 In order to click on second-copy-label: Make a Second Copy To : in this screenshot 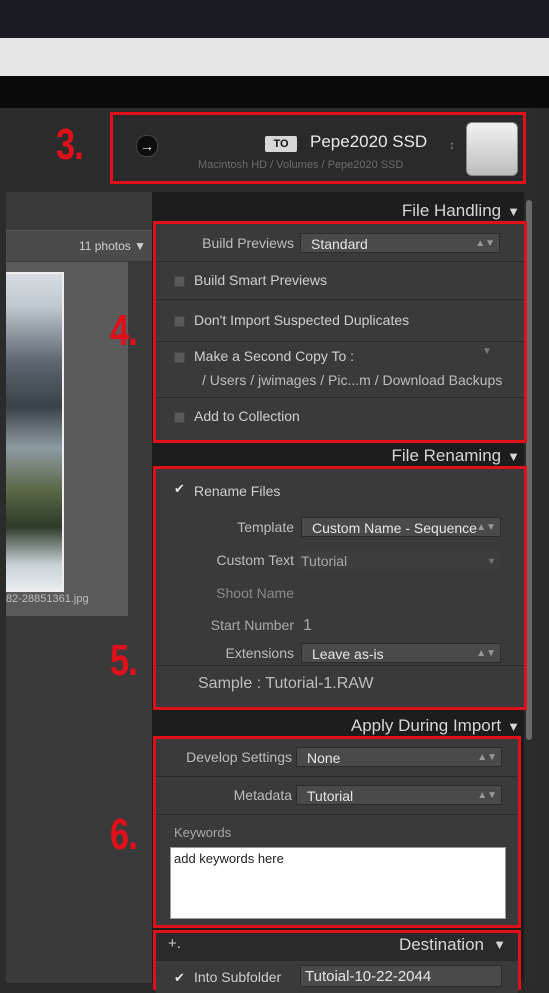, I will do `click(274, 356)`.